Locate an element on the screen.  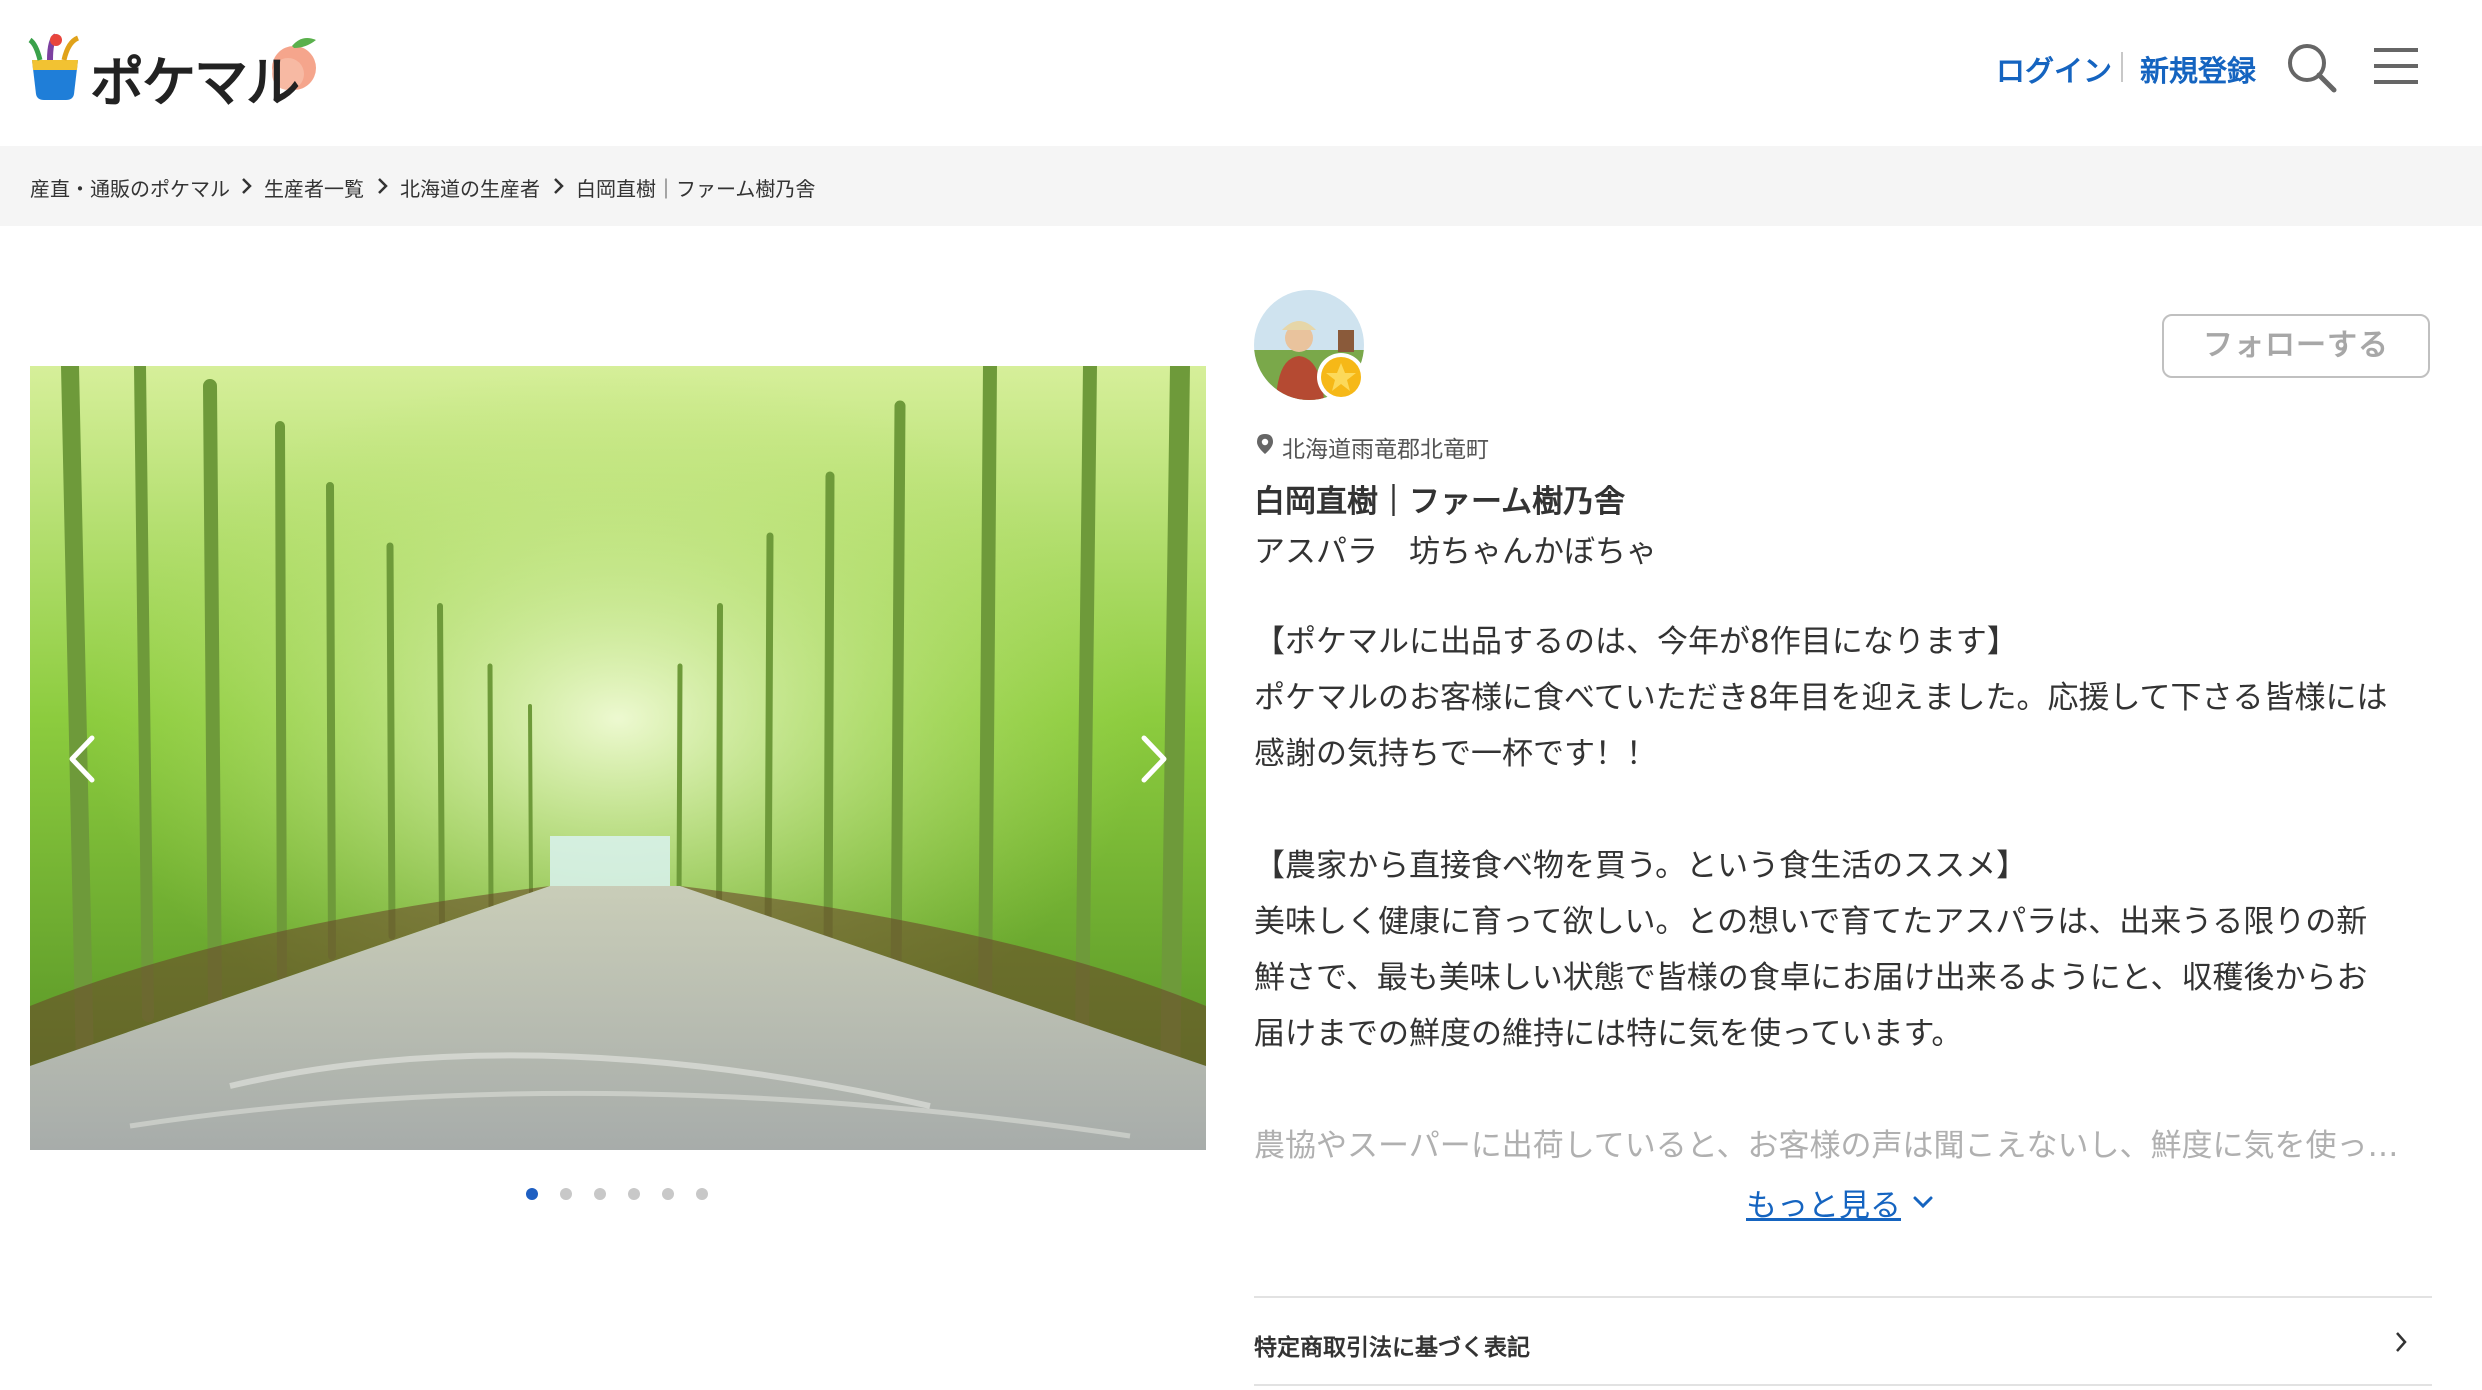
location-text: 北海道雨竜郡北竜町 is located at coordinates (1385, 450).